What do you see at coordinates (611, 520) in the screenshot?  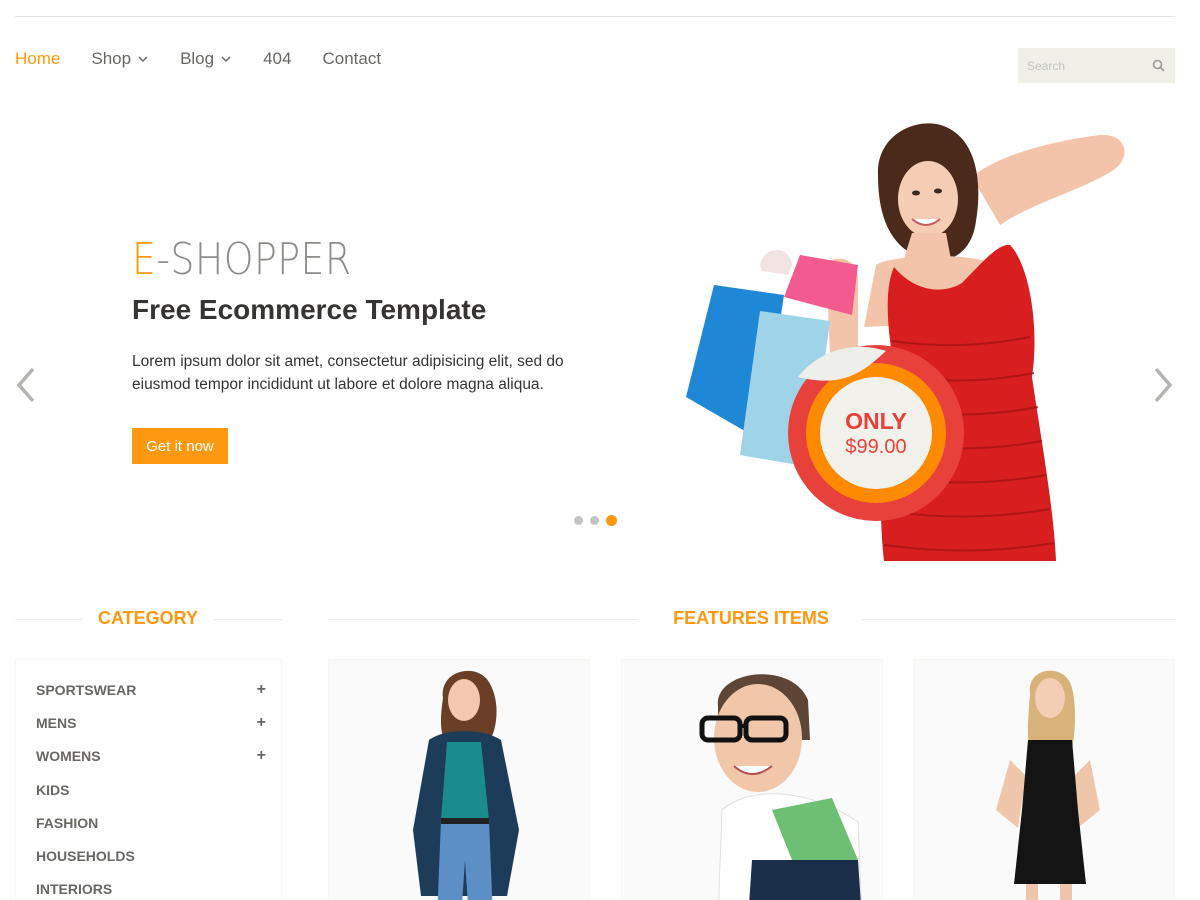 I see `slider-dot-active` at bounding box center [611, 520].